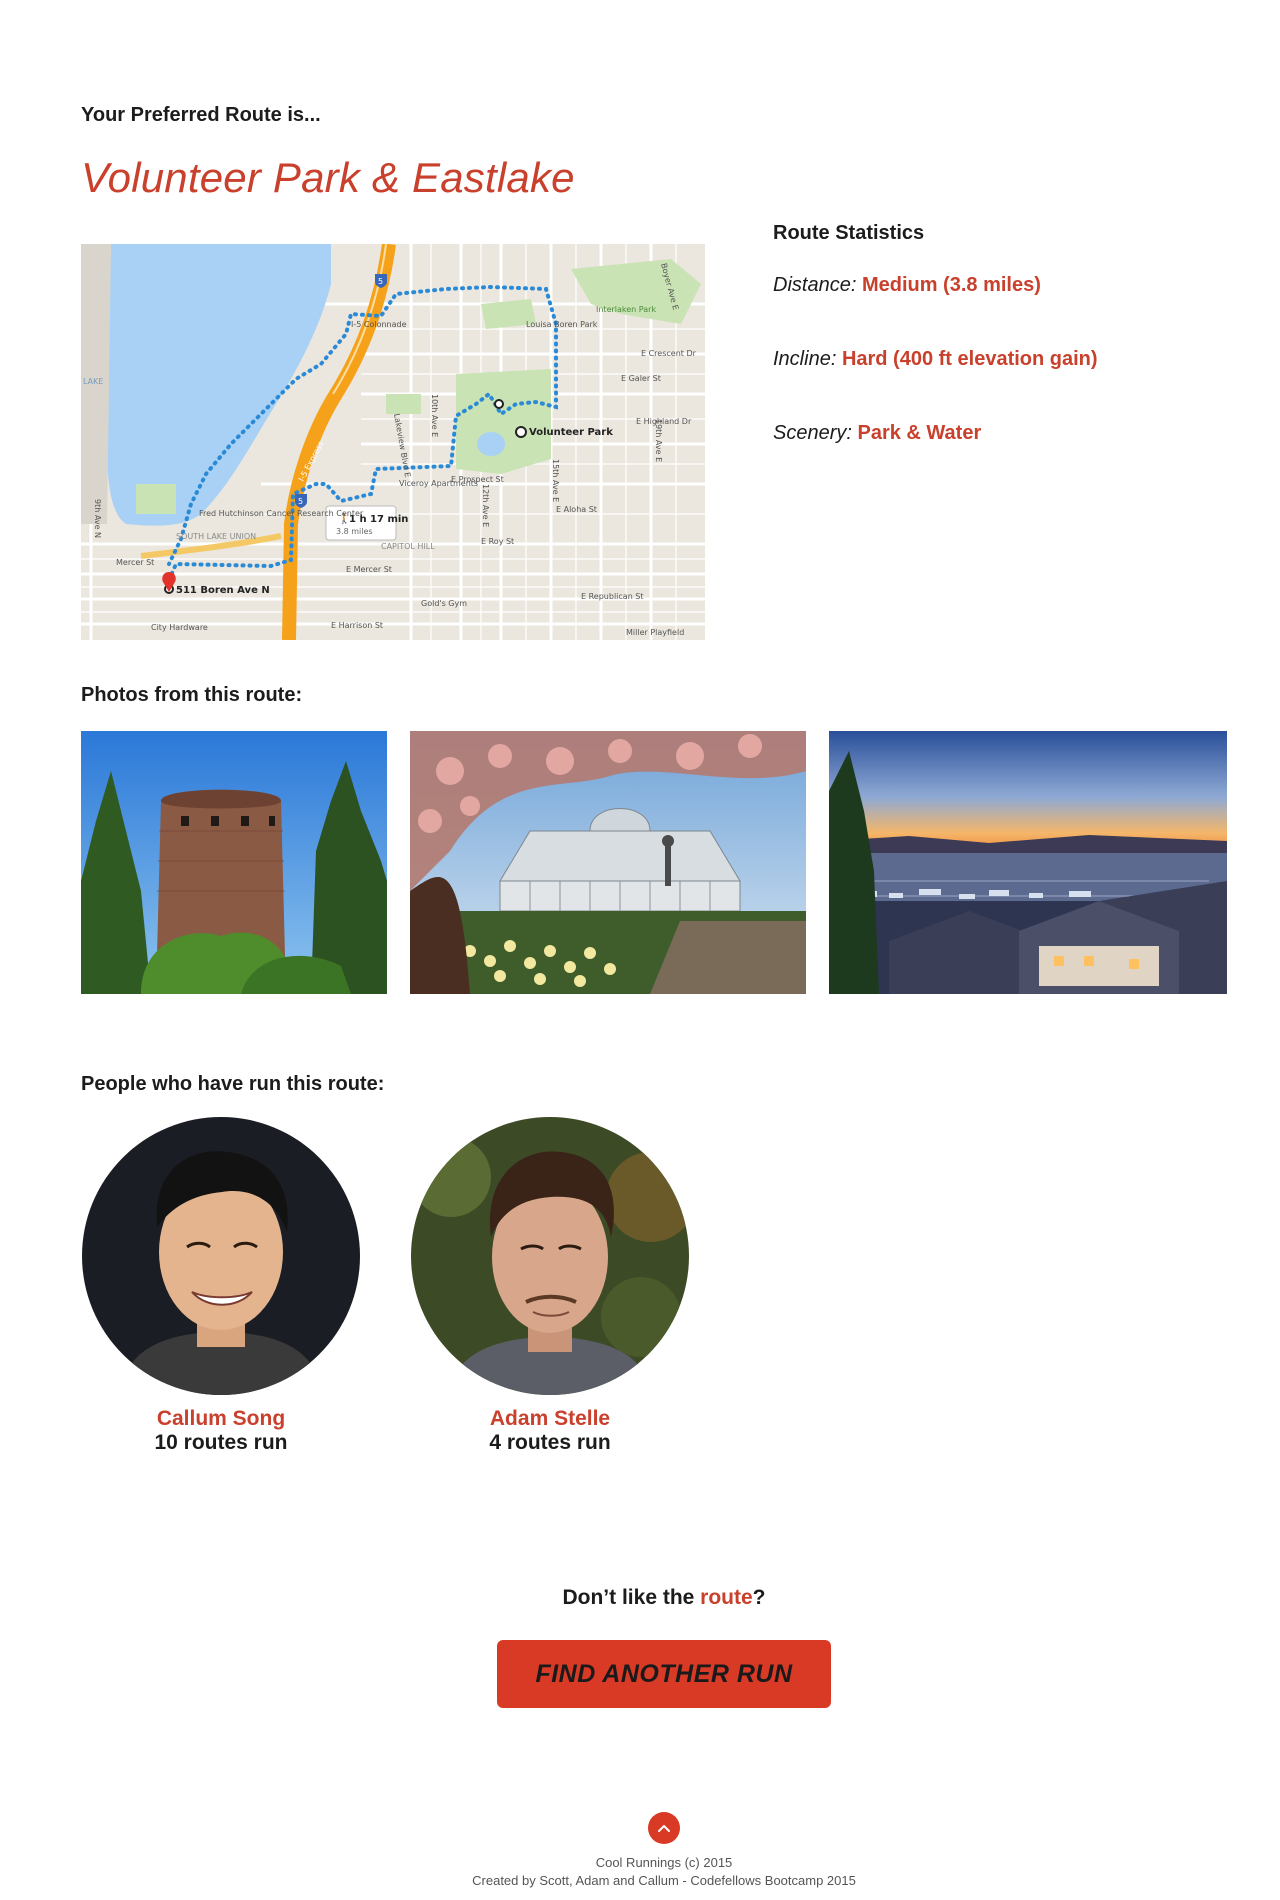  Describe the element at coordinates (438, 483) in the screenshot. I see `map-label-poi1: Viceroy Apartments` at that location.